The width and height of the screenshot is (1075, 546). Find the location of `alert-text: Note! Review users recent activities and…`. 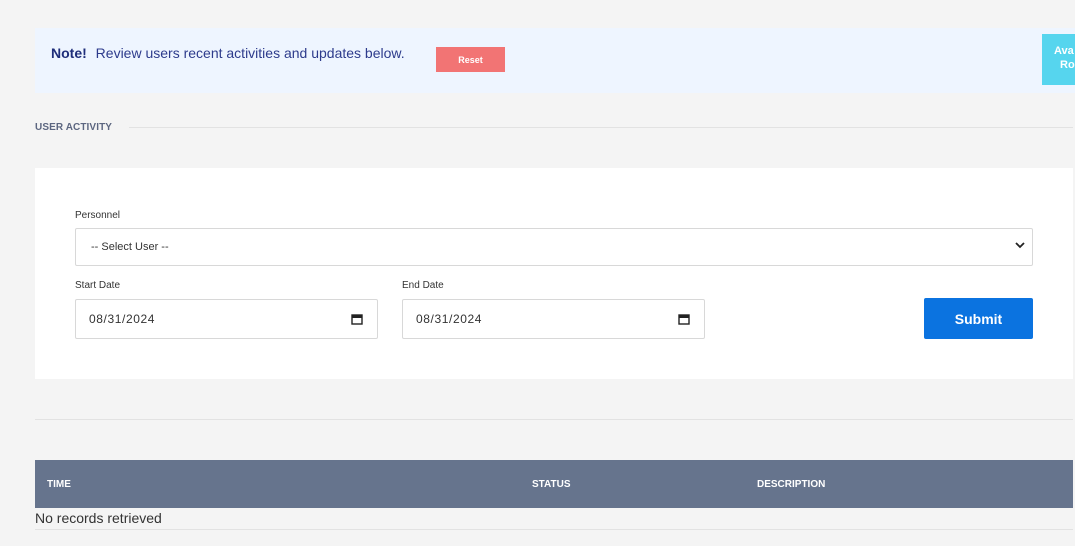

alert-text: Note! Review users recent activities and… is located at coordinates (228, 53).